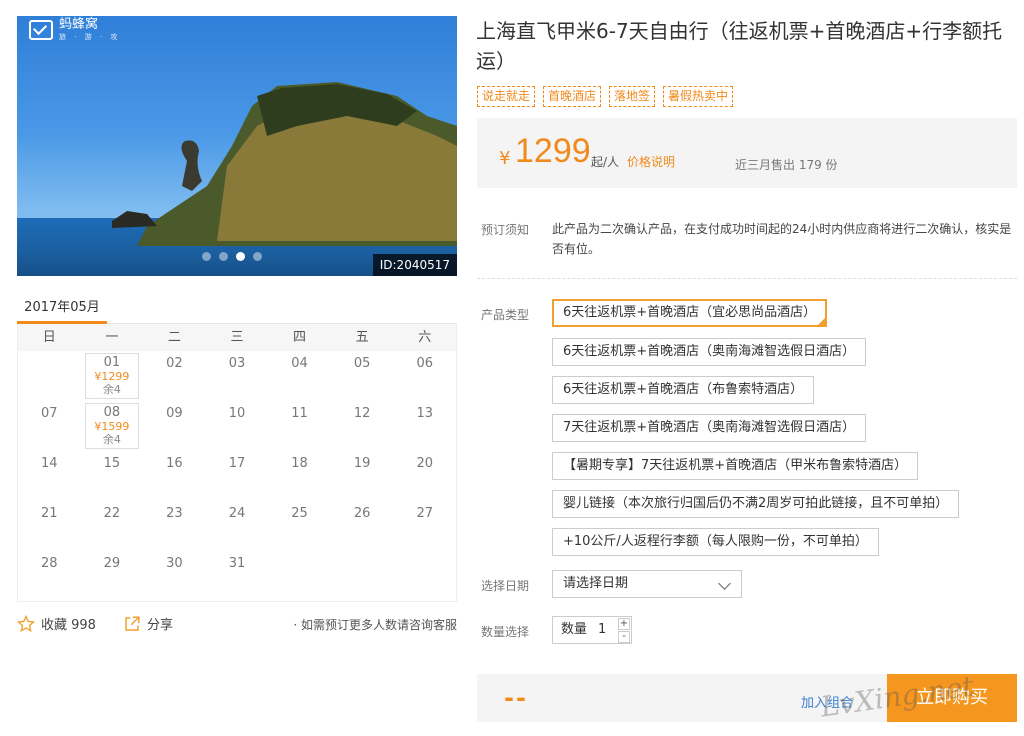 The image size is (1024, 736). Describe the element at coordinates (237, 625) in the screenshot. I see `product-actions: 收藏 998 分享 · 如需预订更多人数请咨询客服` at that location.